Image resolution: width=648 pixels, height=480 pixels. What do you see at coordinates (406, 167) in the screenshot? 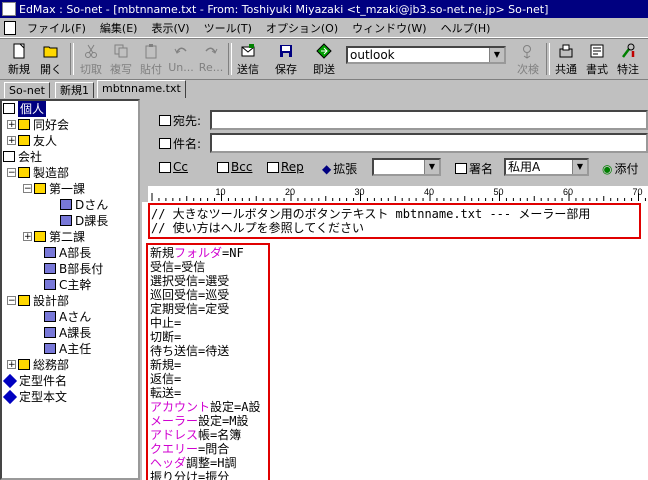
I see `extend-combo: ▼` at bounding box center [406, 167].